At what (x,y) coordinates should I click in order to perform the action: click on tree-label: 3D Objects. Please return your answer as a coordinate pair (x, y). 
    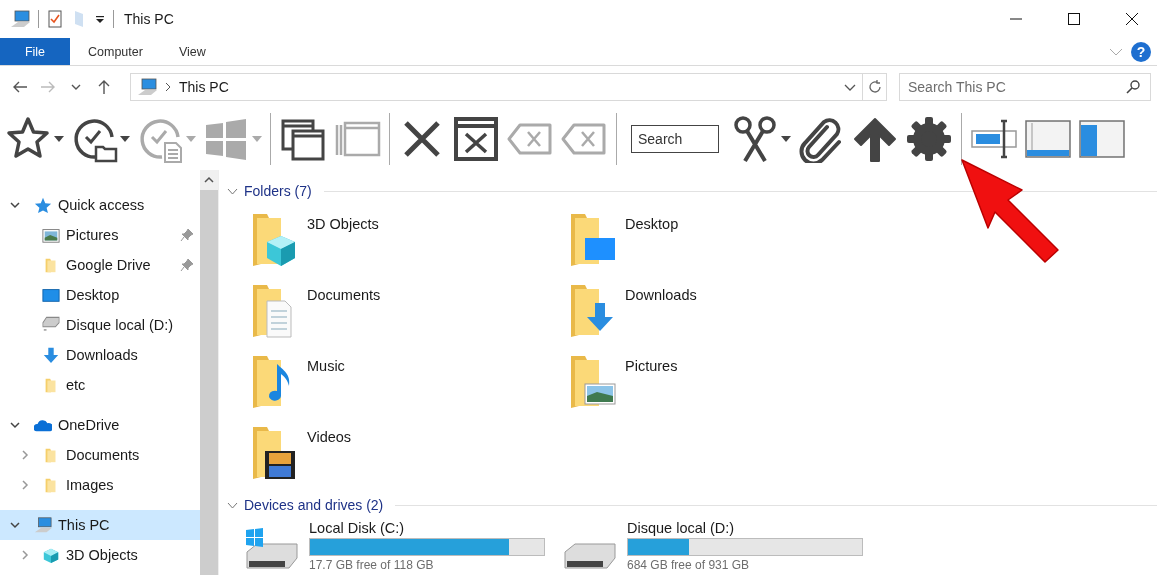
    Looking at the image, I should click on (102, 555).